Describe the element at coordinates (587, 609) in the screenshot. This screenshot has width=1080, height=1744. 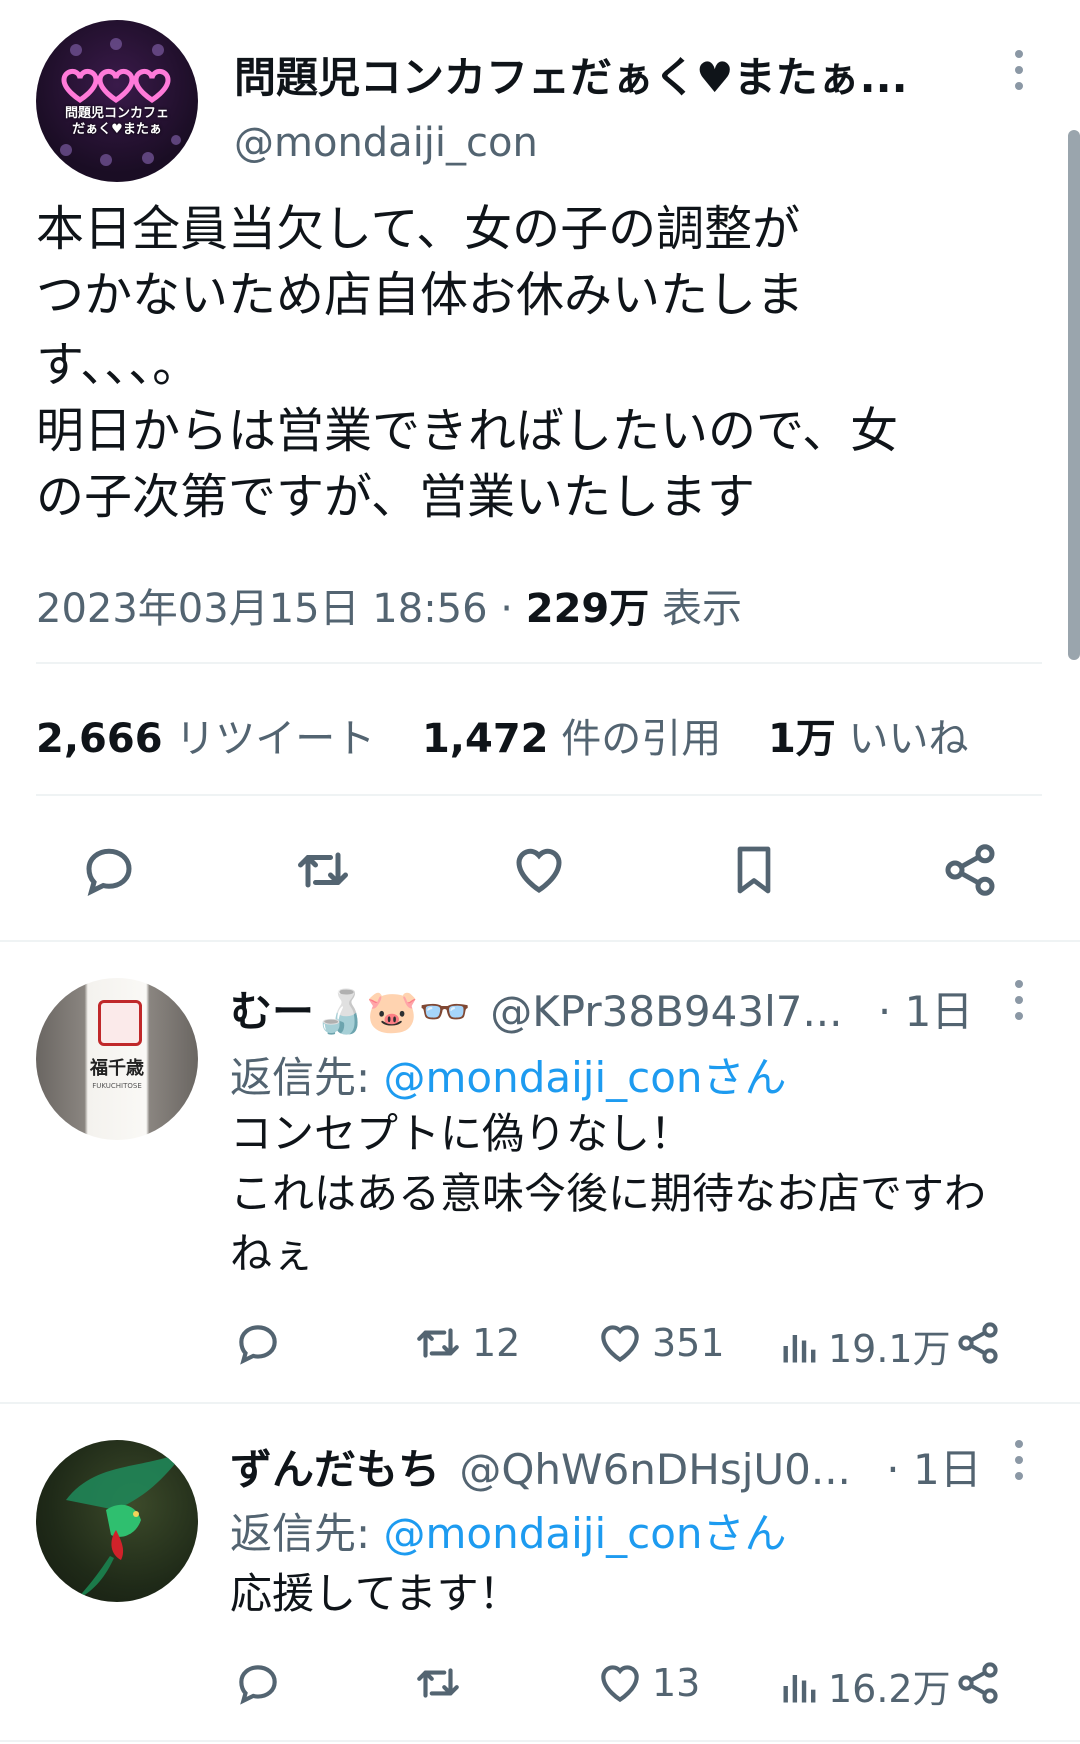
I see `views-count: 229万` at that location.